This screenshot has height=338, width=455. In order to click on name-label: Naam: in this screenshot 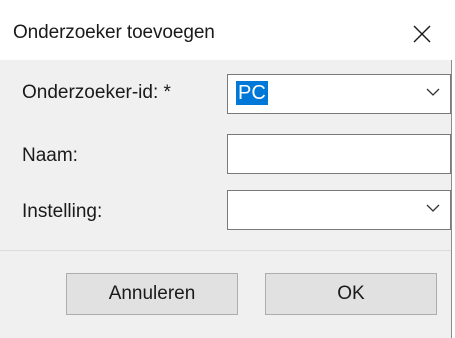, I will do `click(50, 155)`.